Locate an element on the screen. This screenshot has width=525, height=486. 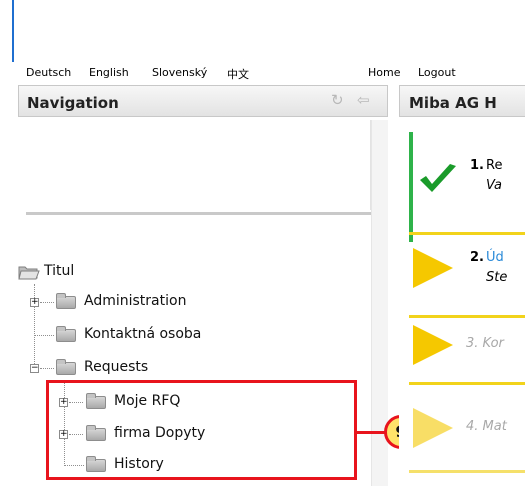
home-link: Home is located at coordinates (384, 72).